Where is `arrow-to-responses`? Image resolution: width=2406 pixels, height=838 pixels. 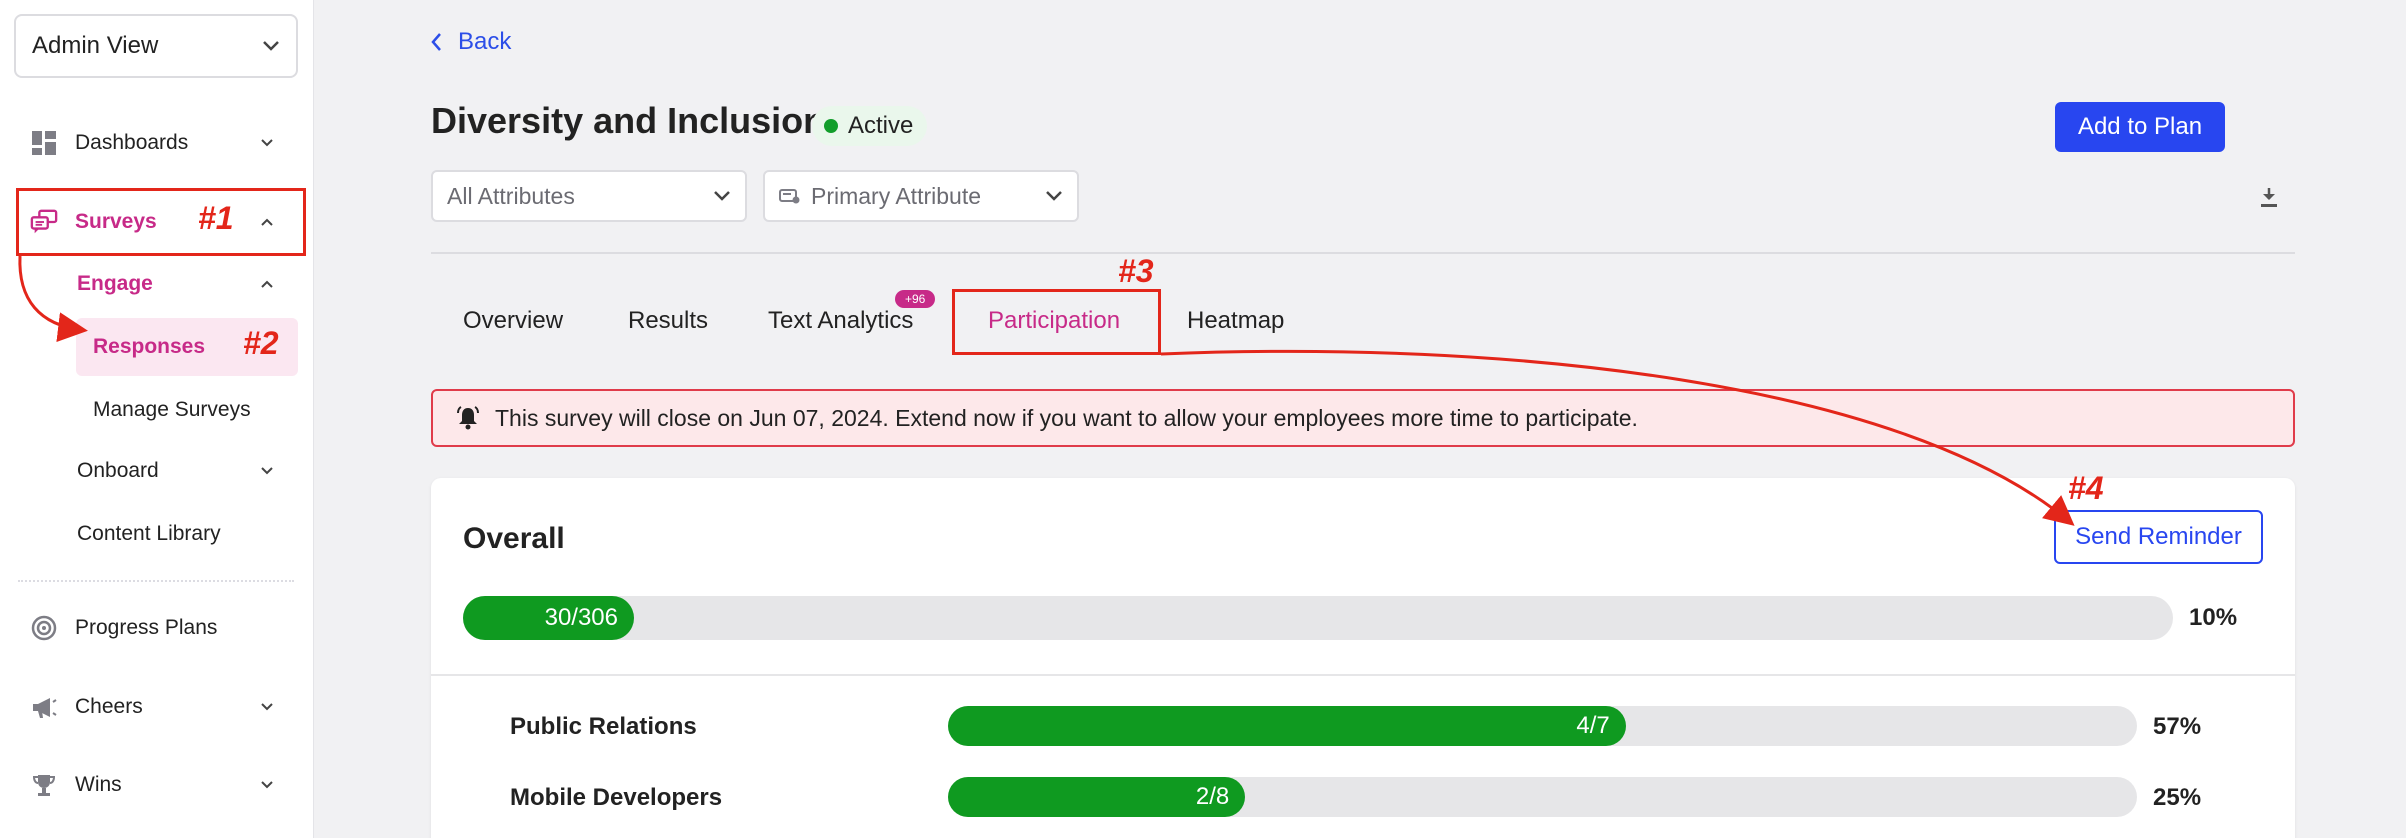 arrow-to-responses is located at coordinates (53, 299).